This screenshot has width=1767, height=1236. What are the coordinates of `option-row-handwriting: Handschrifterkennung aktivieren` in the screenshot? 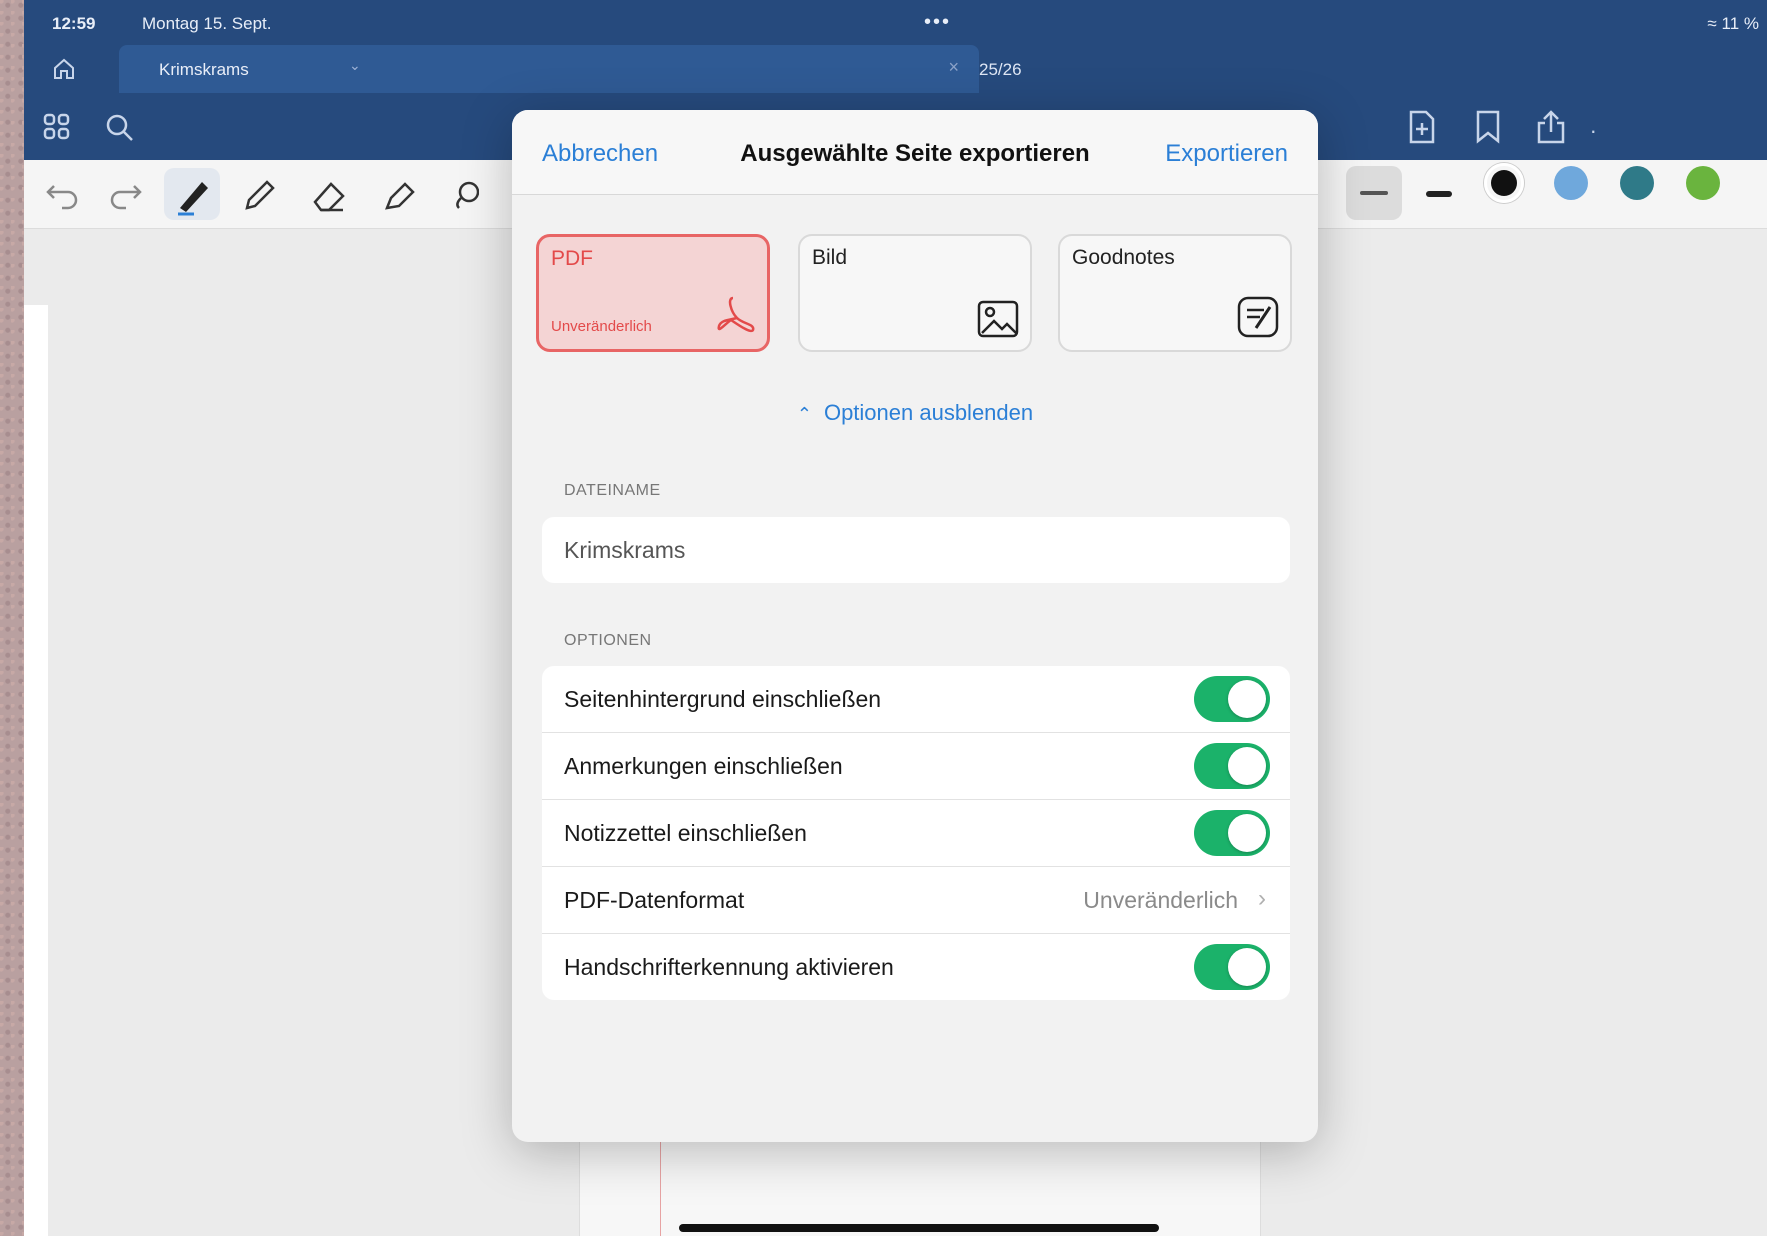 It's located at (916, 967).